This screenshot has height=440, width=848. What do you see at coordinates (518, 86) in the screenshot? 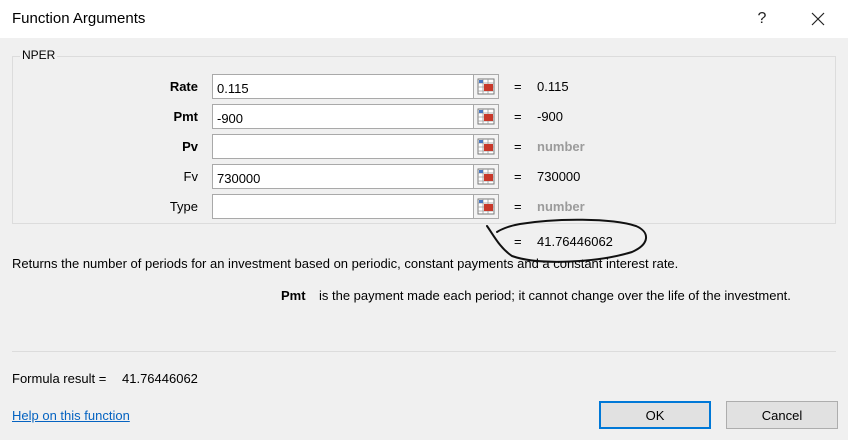
I see `rate-equals: =` at bounding box center [518, 86].